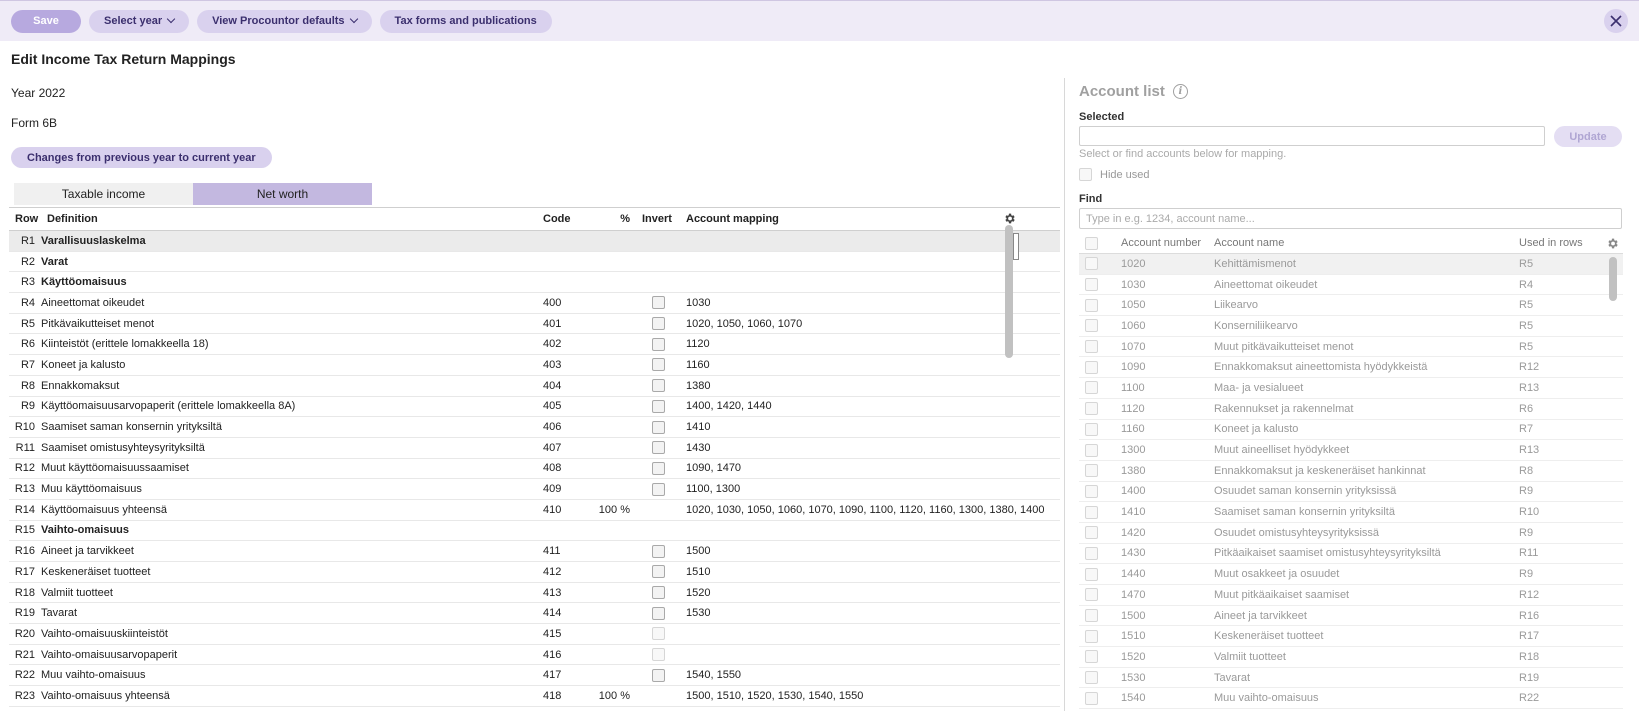 The width and height of the screenshot is (1639, 711). What do you see at coordinates (1351, 430) in the screenshot?
I see `account-row: 1160 Koneet ja kalusto R7` at bounding box center [1351, 430].